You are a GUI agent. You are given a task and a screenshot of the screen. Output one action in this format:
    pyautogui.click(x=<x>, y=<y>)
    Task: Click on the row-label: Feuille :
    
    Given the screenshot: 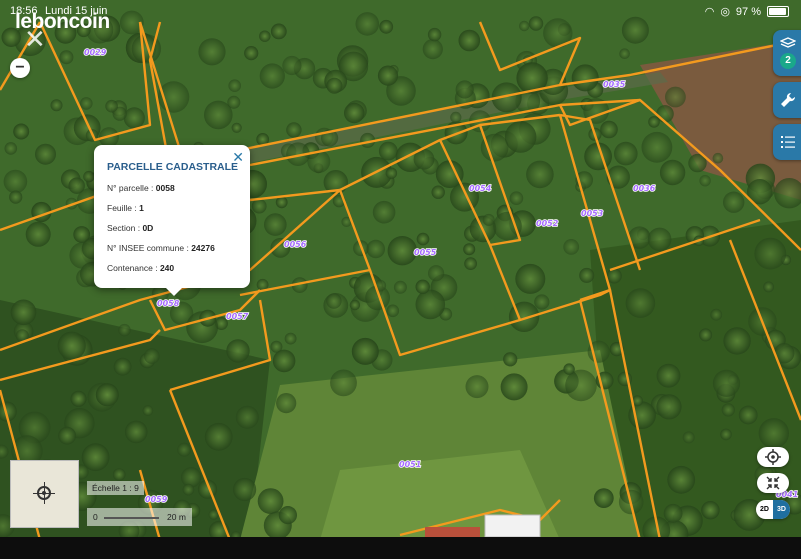 What is the action you would take?
    pyautogui.click(x=123, y=208)
    